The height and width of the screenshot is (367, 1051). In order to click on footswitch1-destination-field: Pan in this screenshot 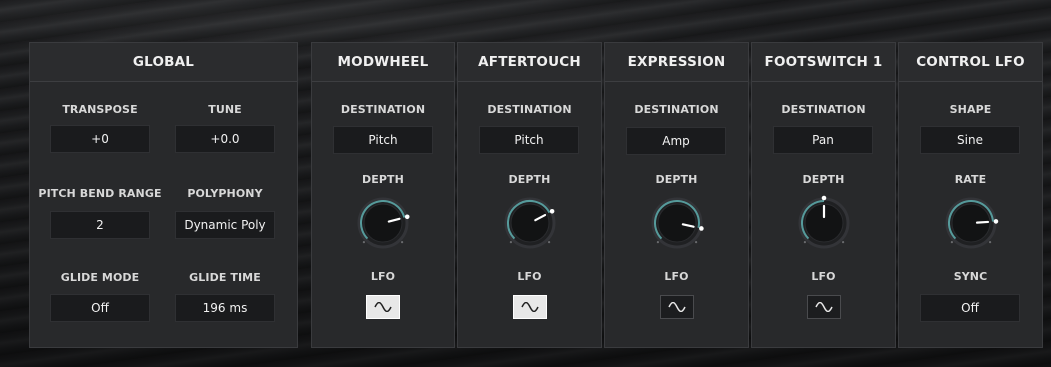, I will do `click(823, 140)`.